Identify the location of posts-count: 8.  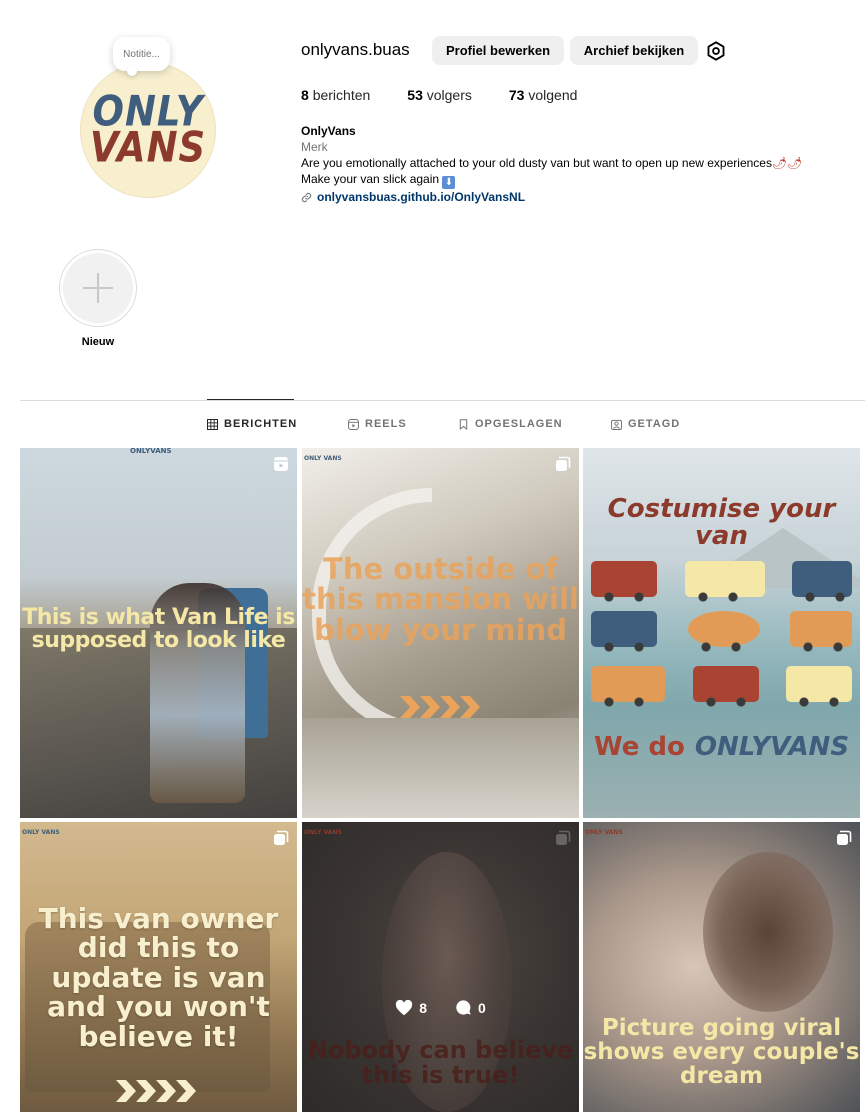
(305, 95).